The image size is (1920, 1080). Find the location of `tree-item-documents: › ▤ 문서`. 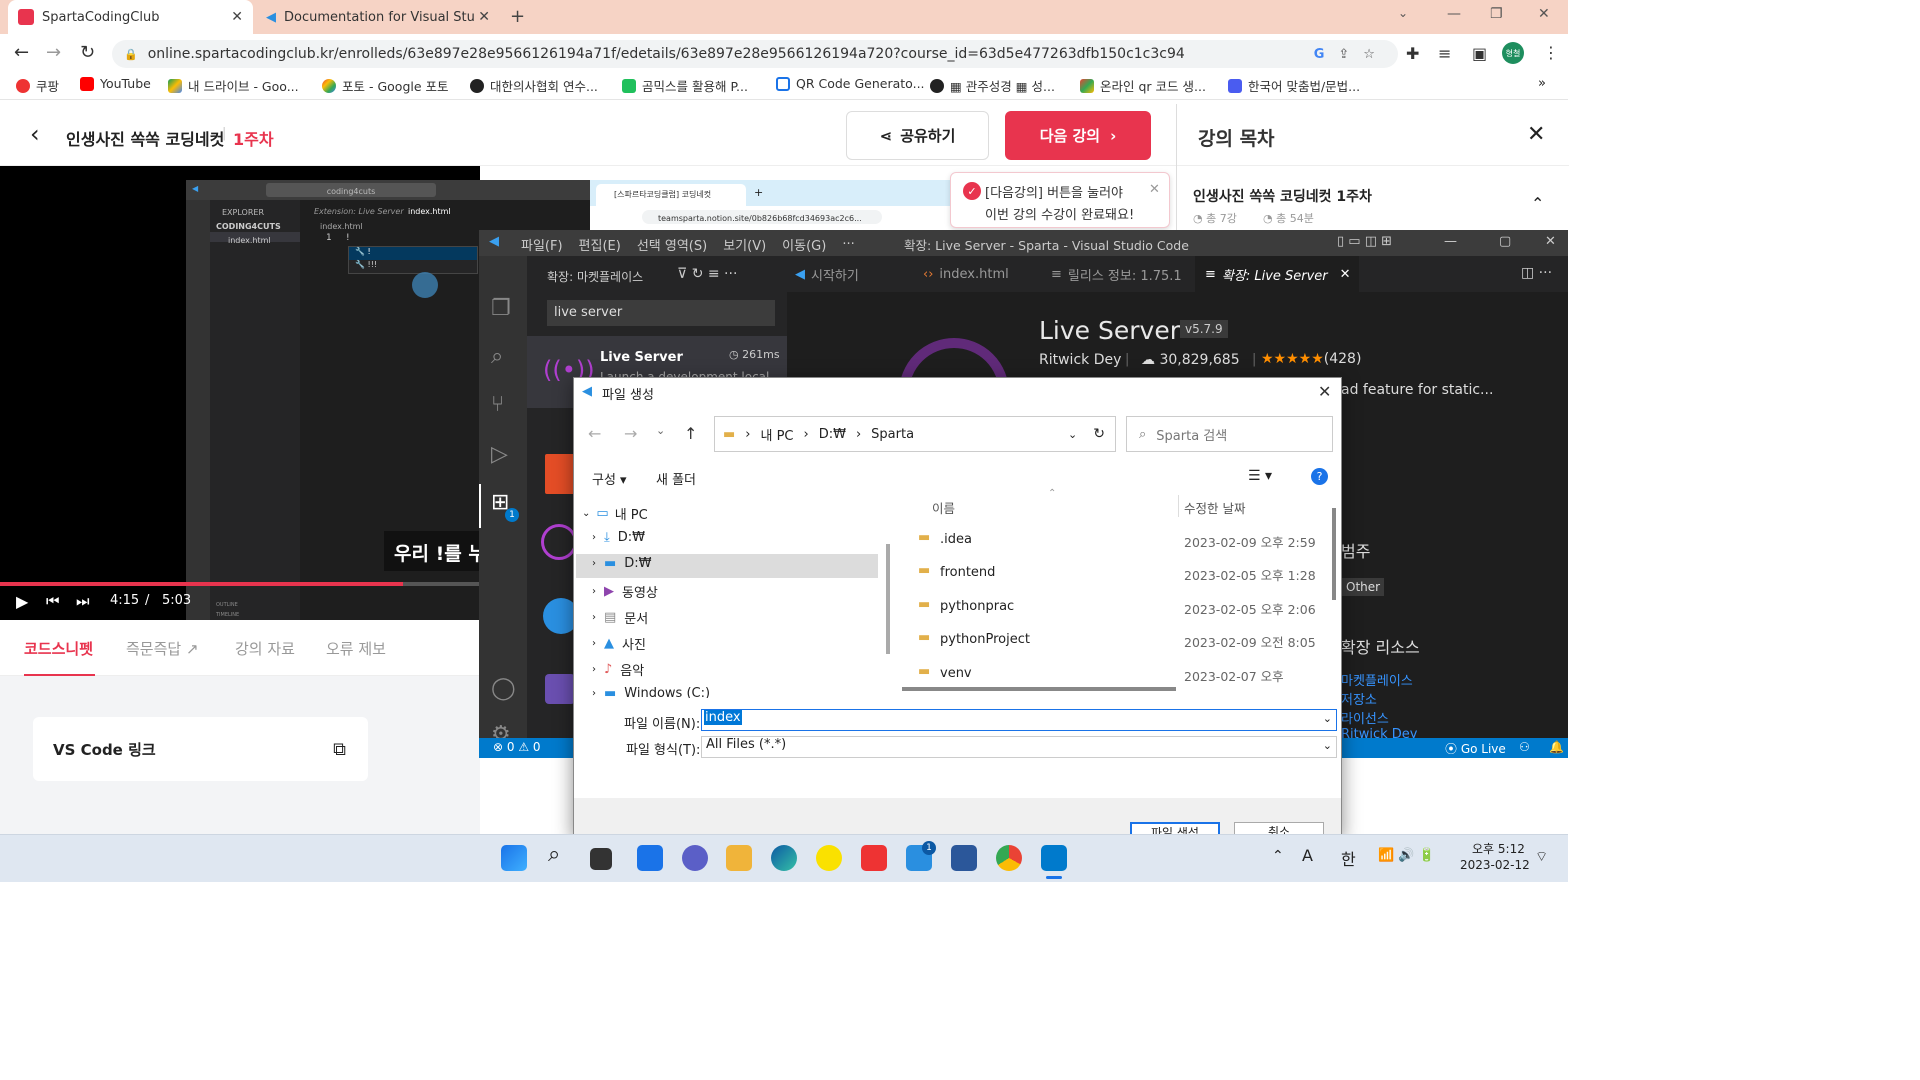

tree-item-documents: › ▤ 문서 is located at coordinates (620, 617).